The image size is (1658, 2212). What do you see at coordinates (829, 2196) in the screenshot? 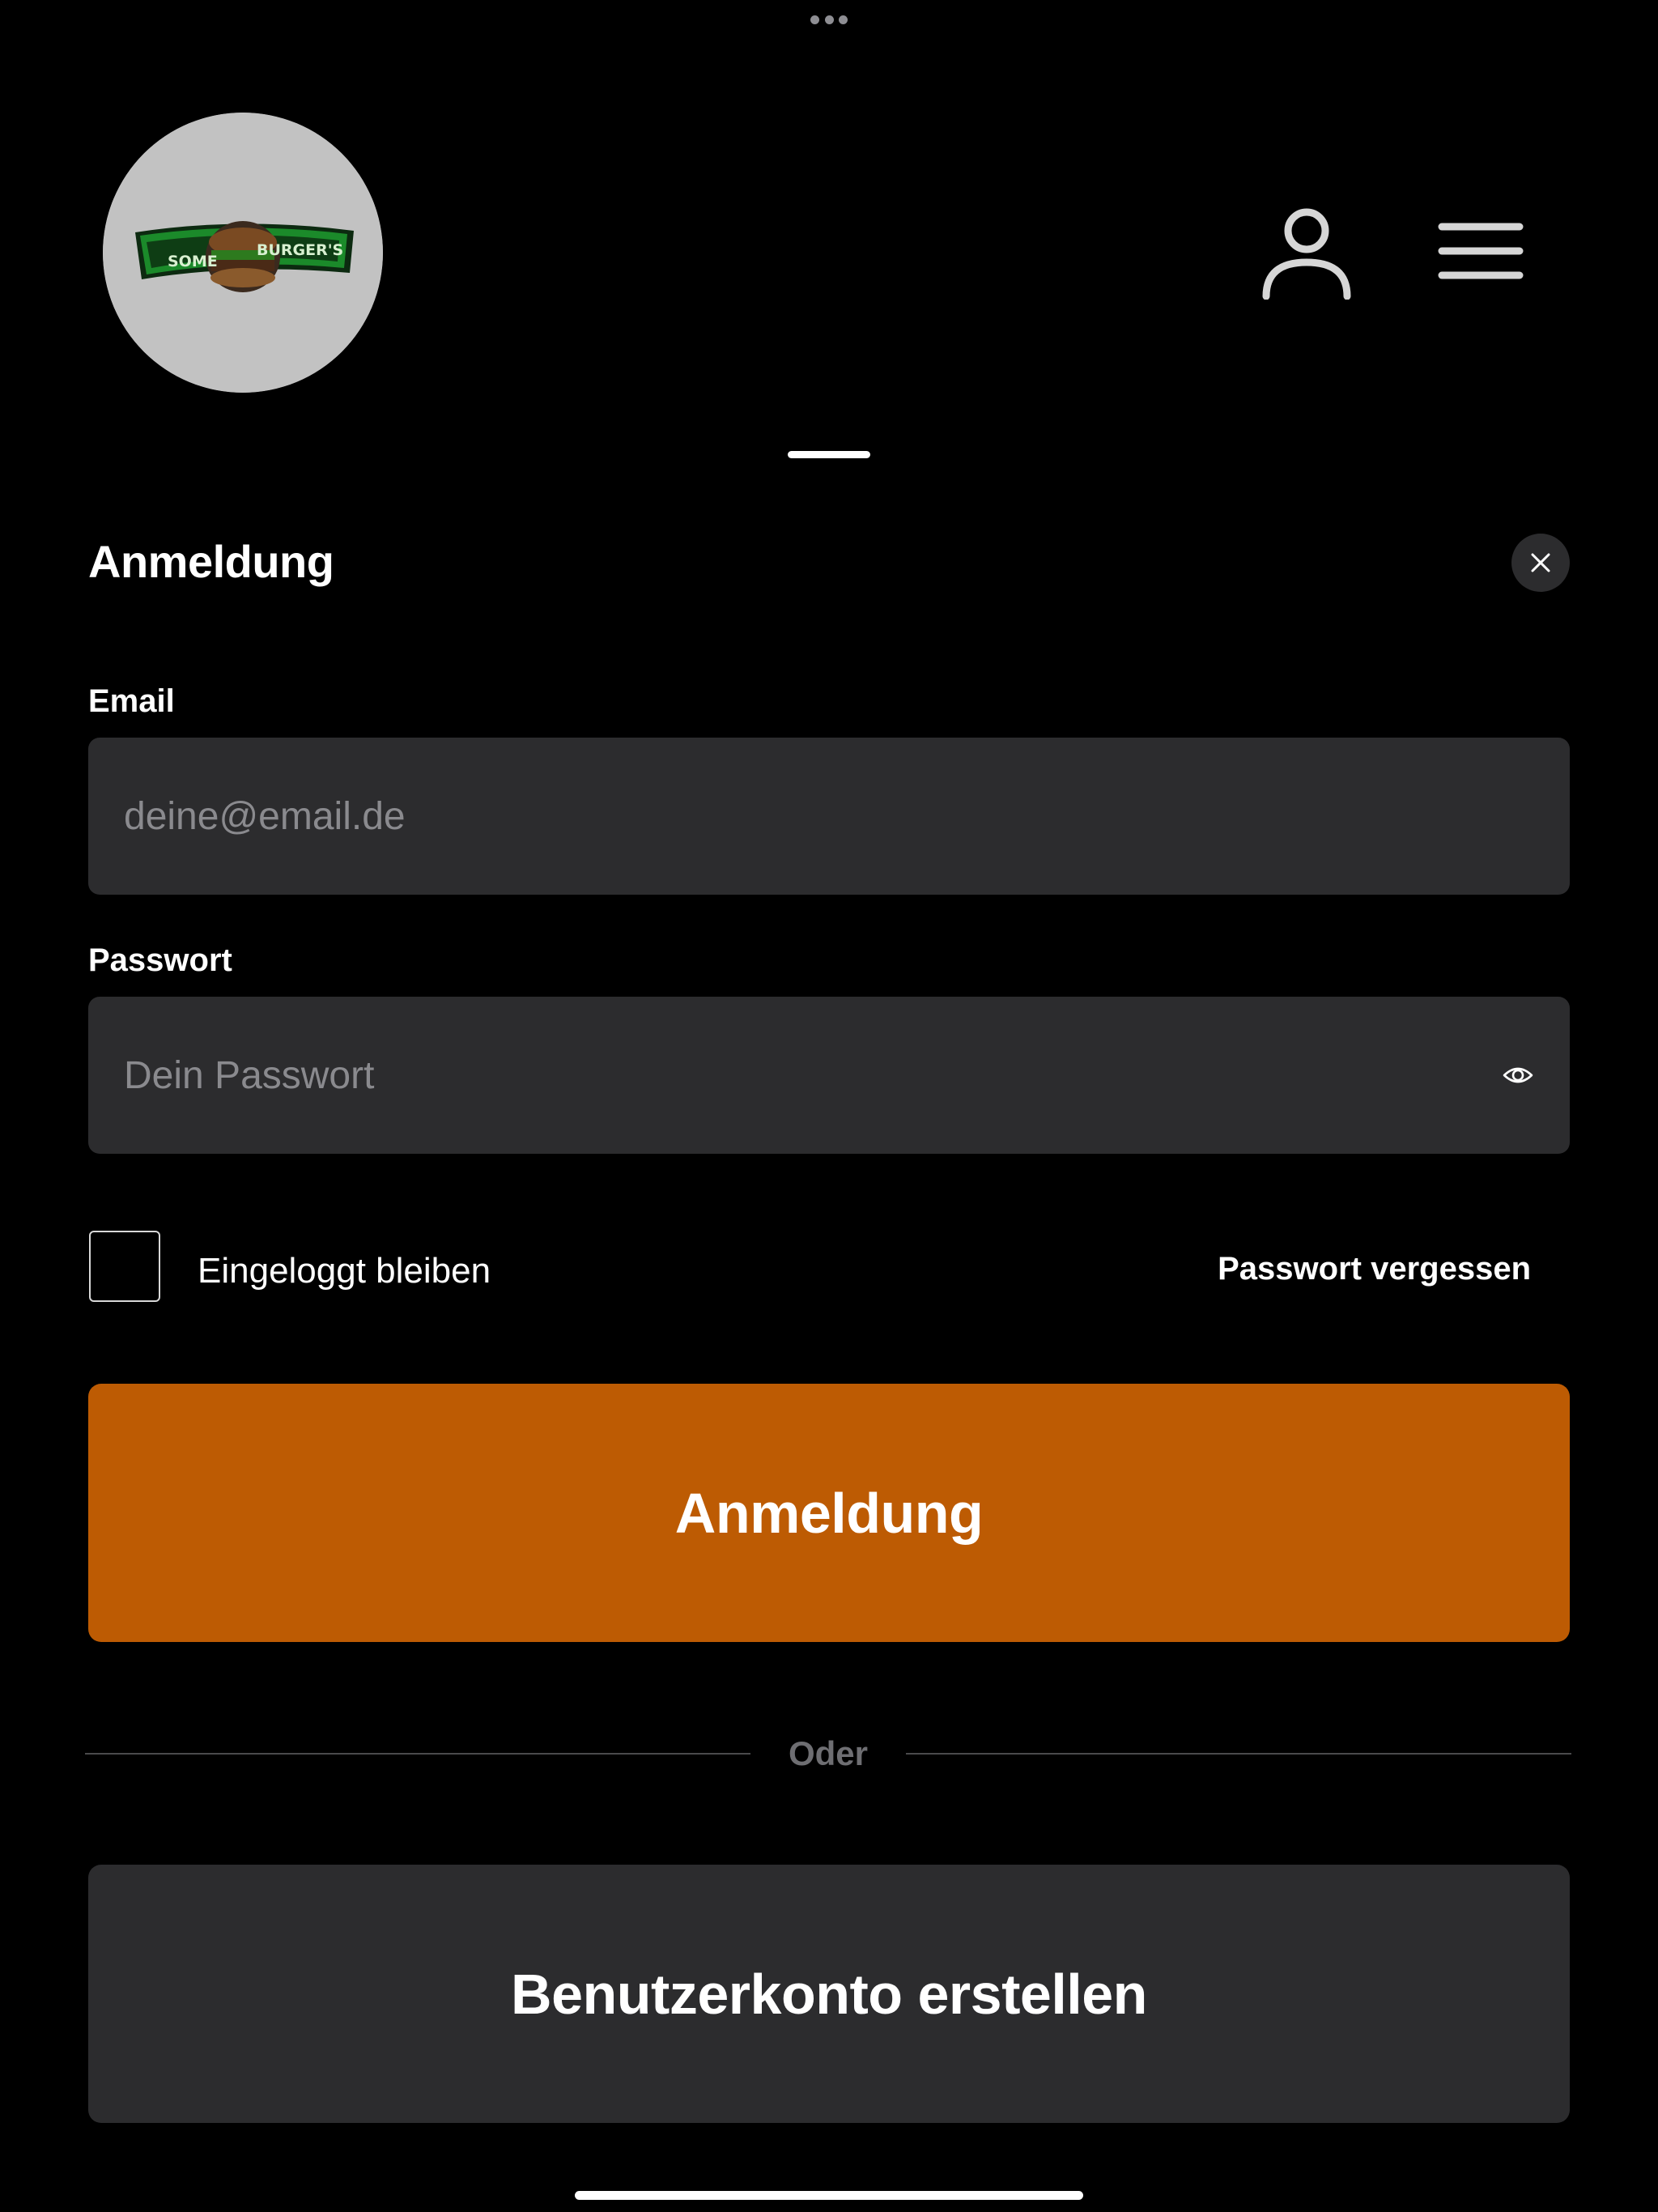
I see `home-indicator` at bounding box center [829, 2196].